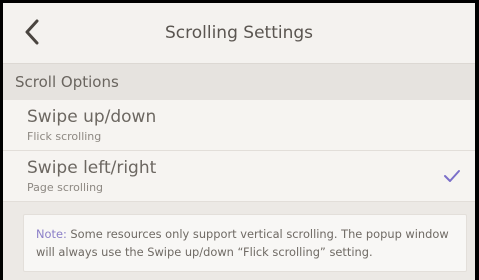 This screenshot has width=479, height=280. What do you see at coordinates (51, 234) in the screenshot?
I see `note-label: Note:` at bounding box center [51, 234].